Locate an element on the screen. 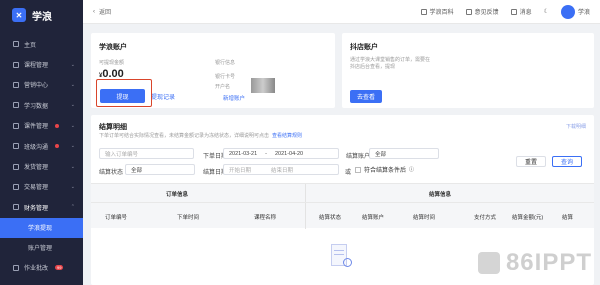 This screenshot has width=600, height=285. wiki-link: 学浪百科 is located at coordinates (437, 11).